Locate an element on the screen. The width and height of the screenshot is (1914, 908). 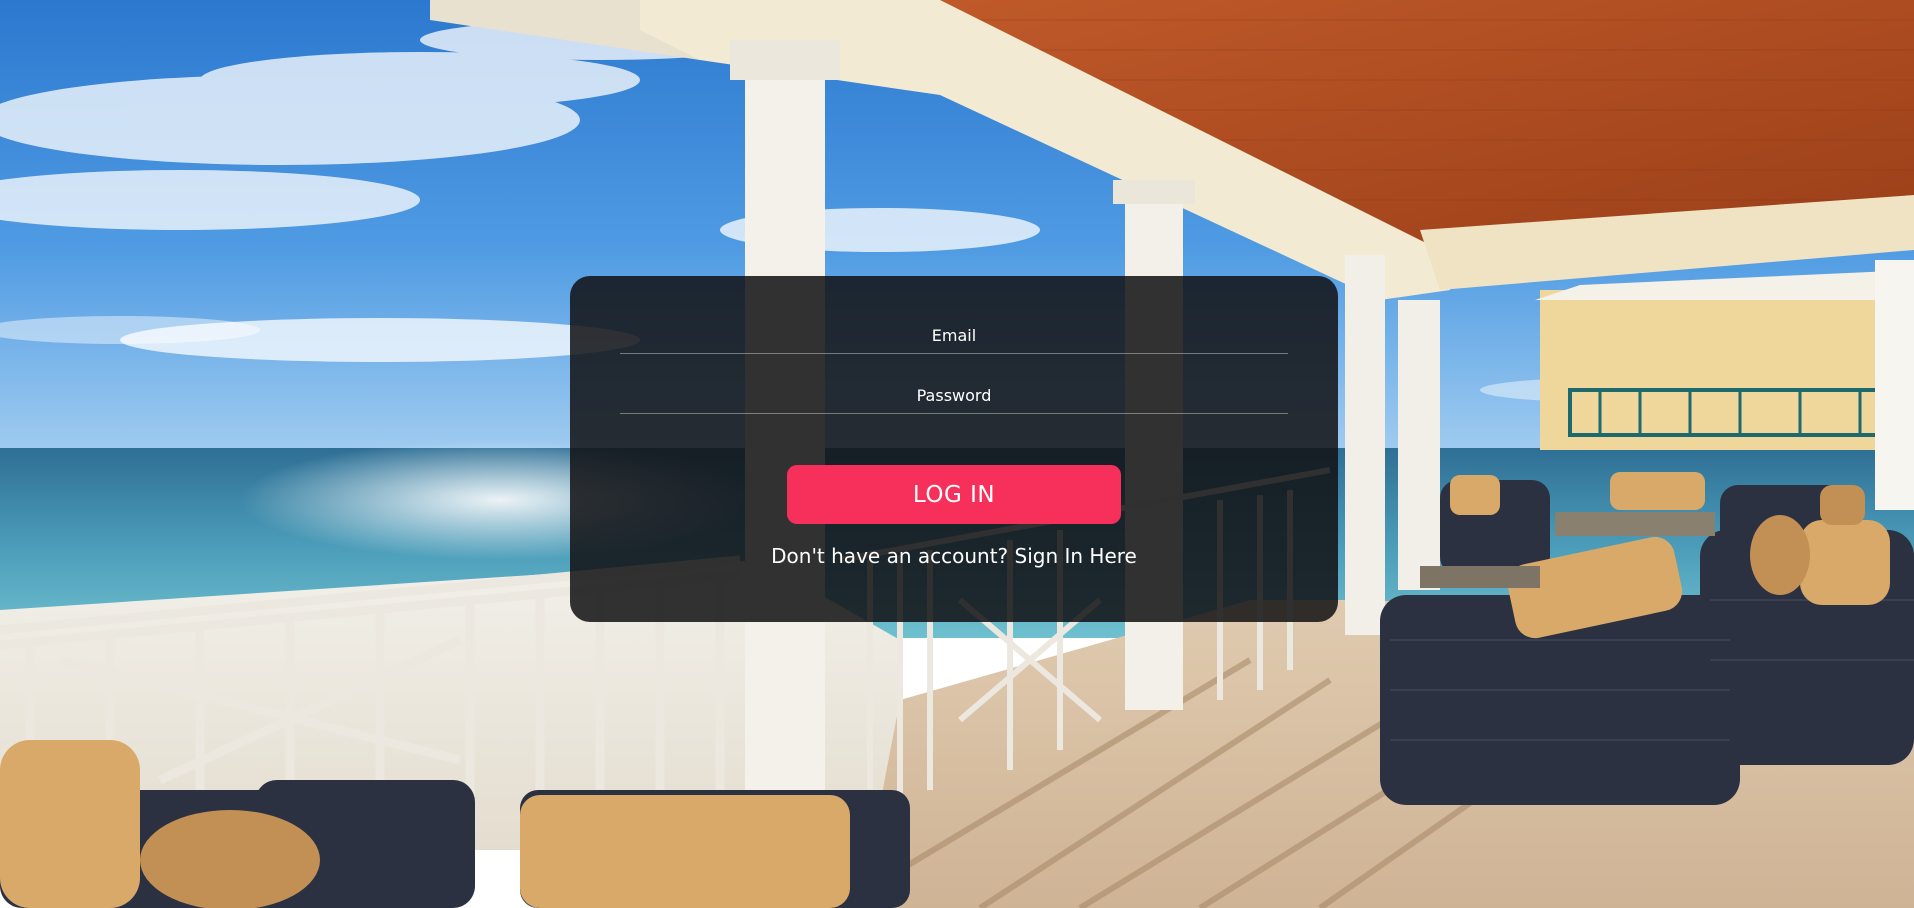
email-field-wrapper is located at coordinates (954, 334).